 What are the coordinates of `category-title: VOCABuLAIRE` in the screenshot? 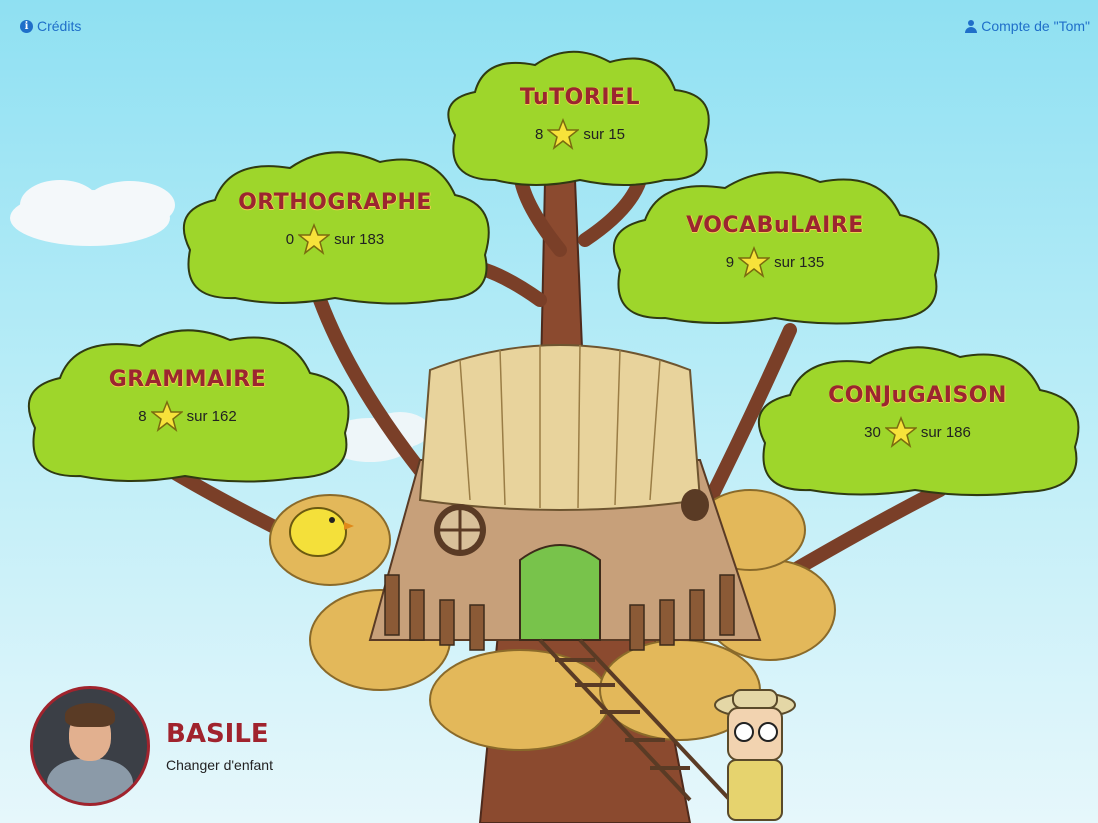 It's located at (775, 225).